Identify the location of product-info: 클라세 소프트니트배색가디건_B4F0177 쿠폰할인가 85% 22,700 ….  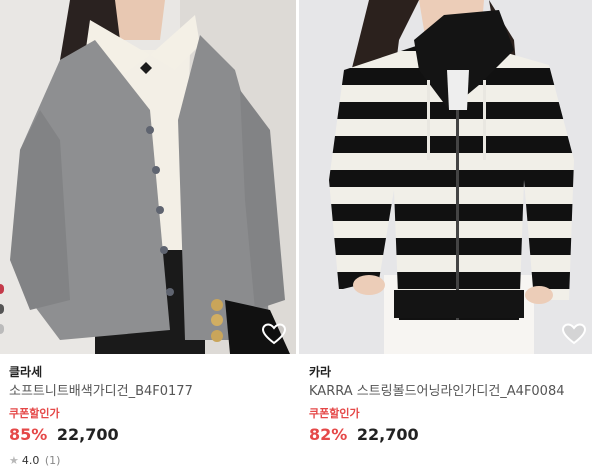
(150, 416).